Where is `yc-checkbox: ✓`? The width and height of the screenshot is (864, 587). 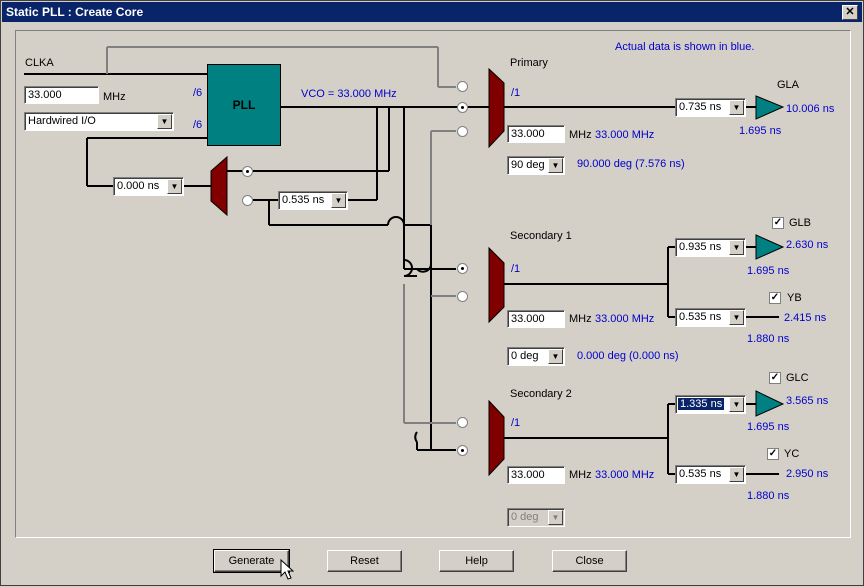 yc-checkbox: ✓ is located at coordinates (773, 454).